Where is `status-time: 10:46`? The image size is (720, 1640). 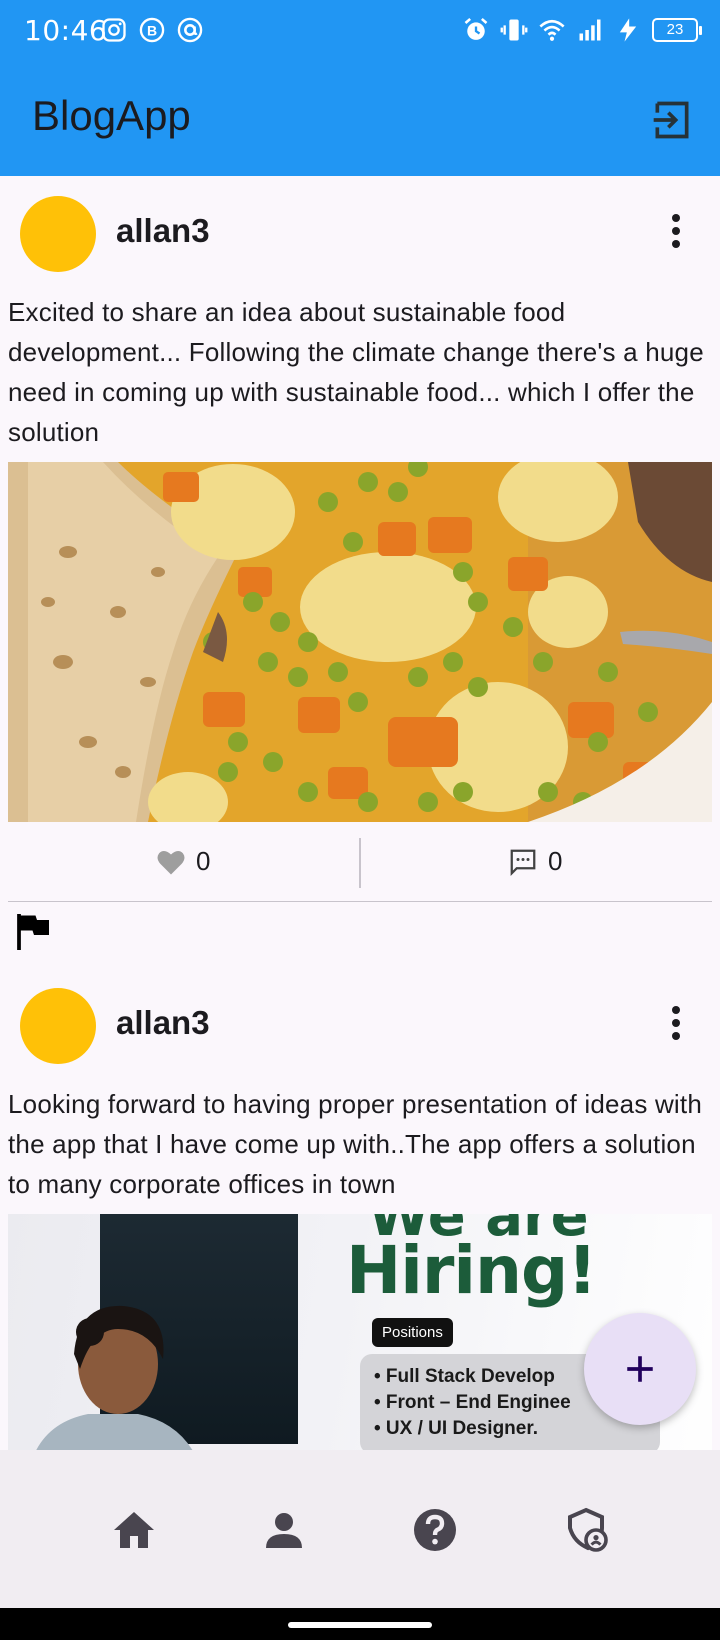 status-time: 10:46 is located at coordinates (66, 30).